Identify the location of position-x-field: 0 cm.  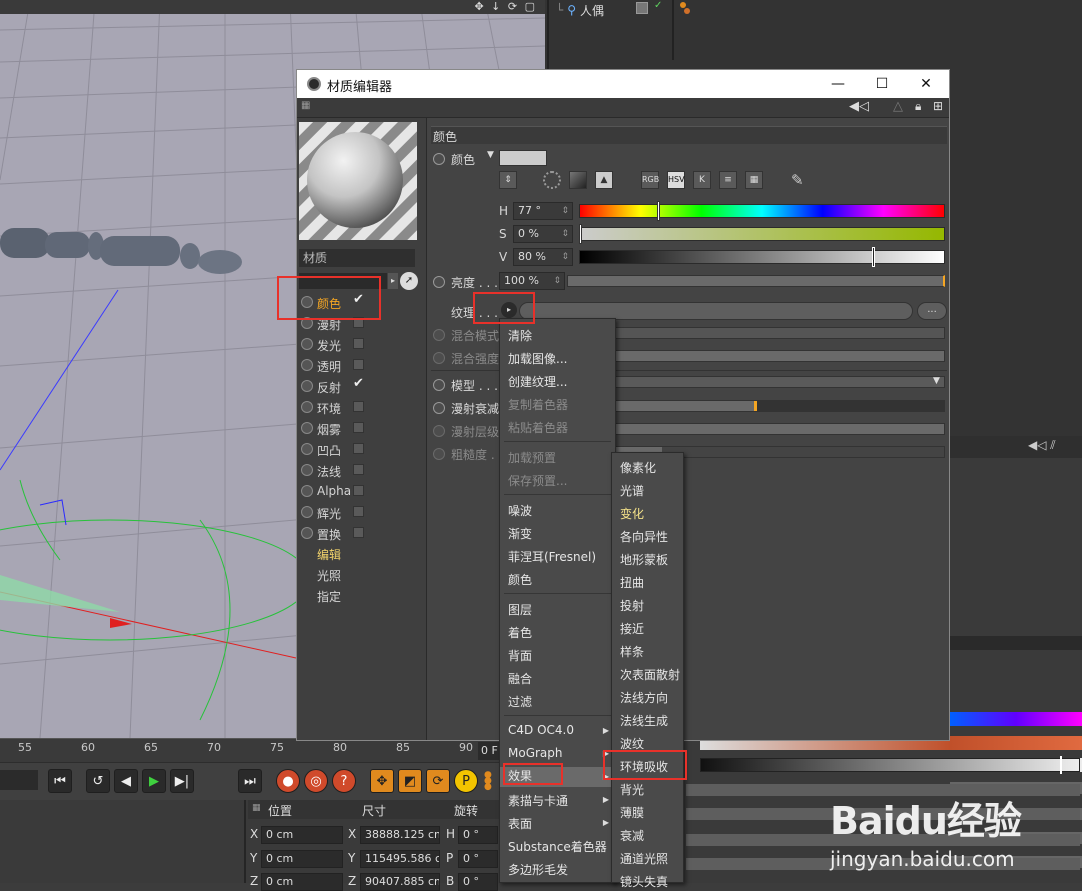
(302, 835).